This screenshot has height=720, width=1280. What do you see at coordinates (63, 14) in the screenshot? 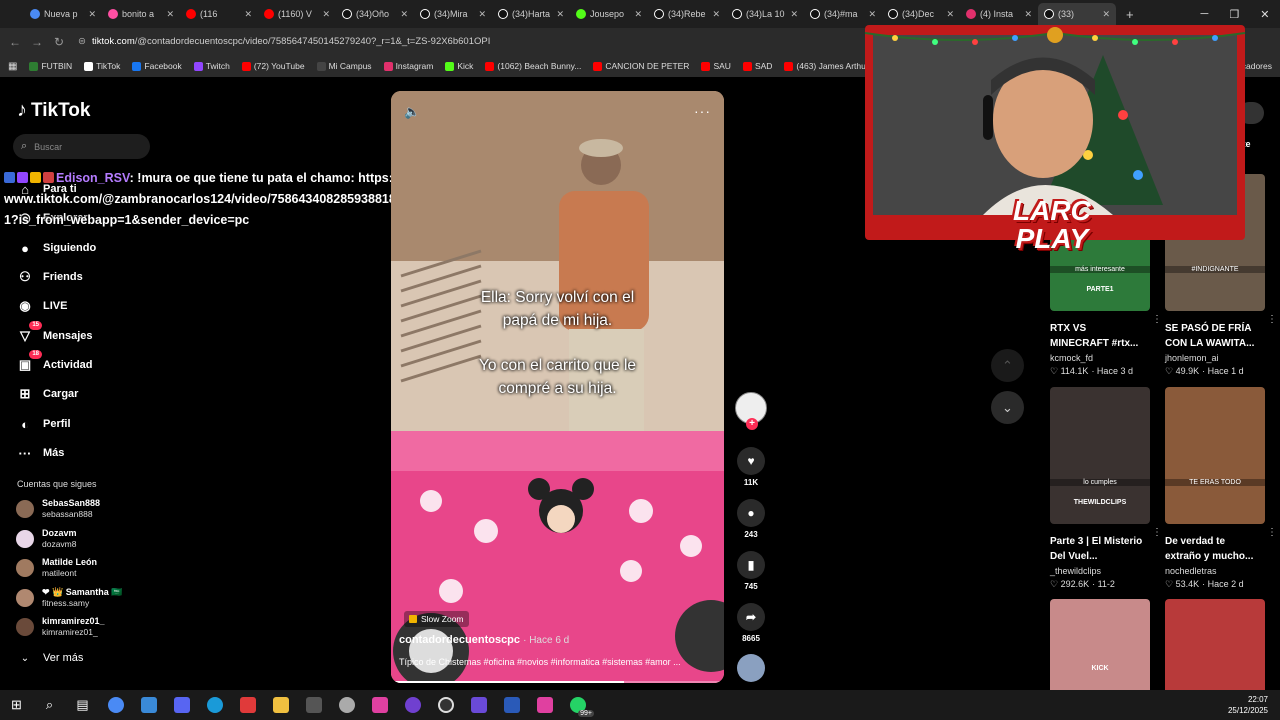
I see `browser-tab: Nueva p ✕` at bounding box center [63, 14].